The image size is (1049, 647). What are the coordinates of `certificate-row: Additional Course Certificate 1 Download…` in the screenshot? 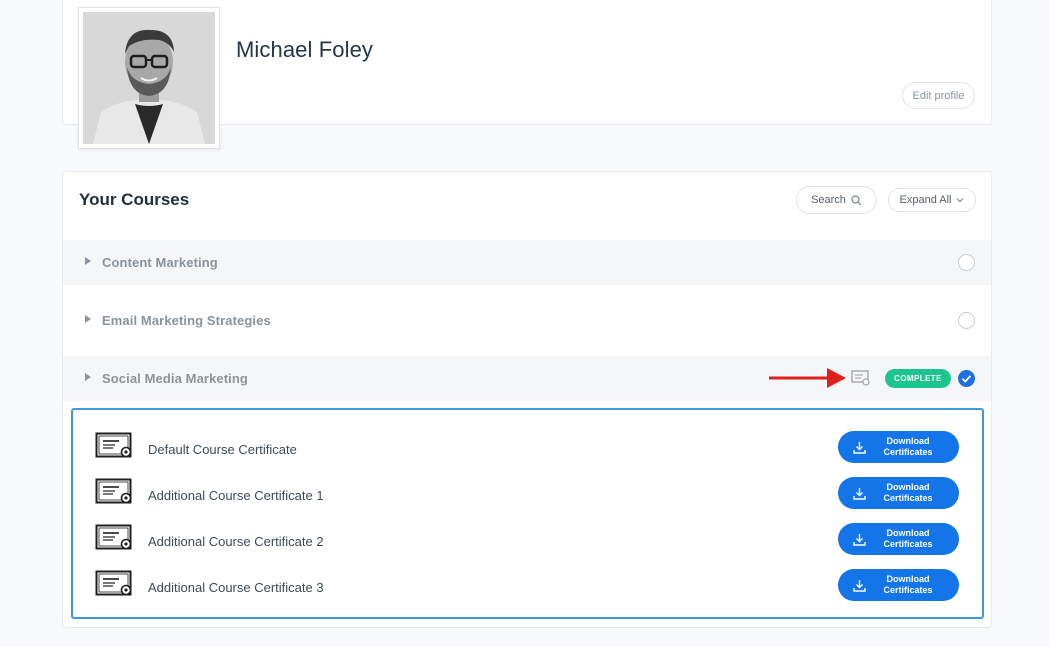 It's located at (527, 496).